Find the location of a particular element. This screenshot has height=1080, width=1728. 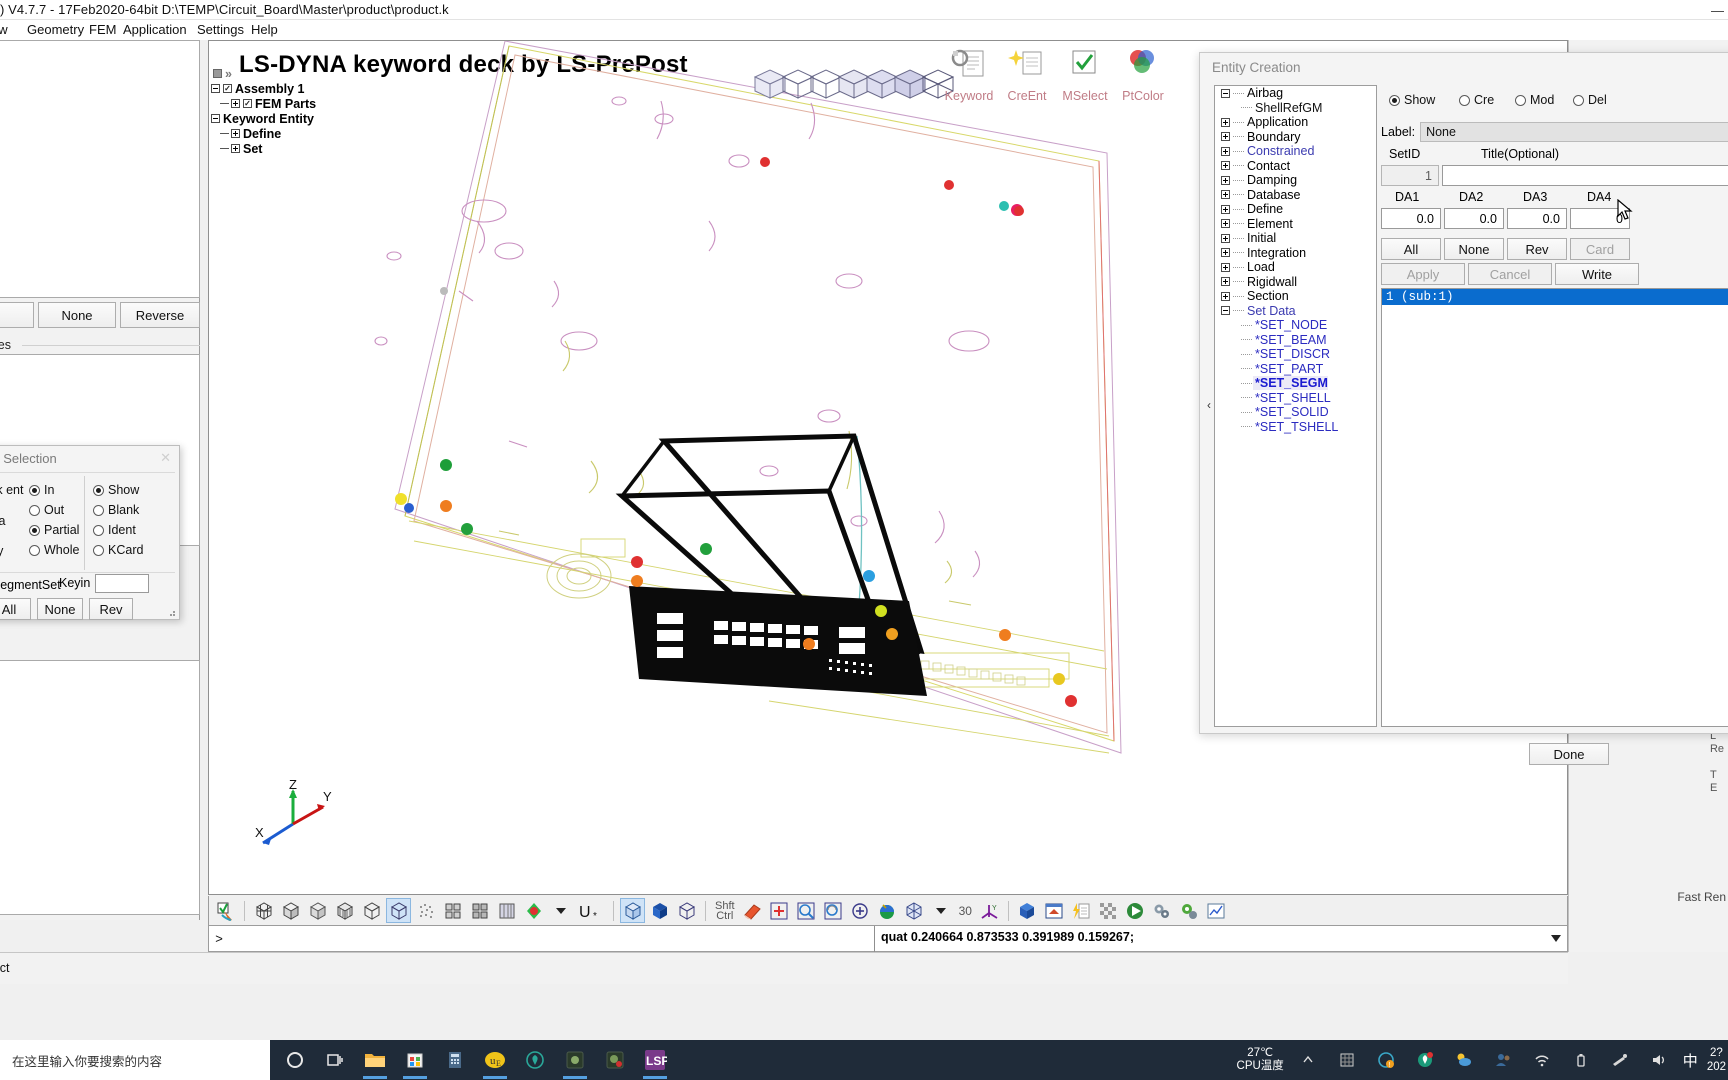

menu-item-fem: FEM is located at coordinates (102, 29).